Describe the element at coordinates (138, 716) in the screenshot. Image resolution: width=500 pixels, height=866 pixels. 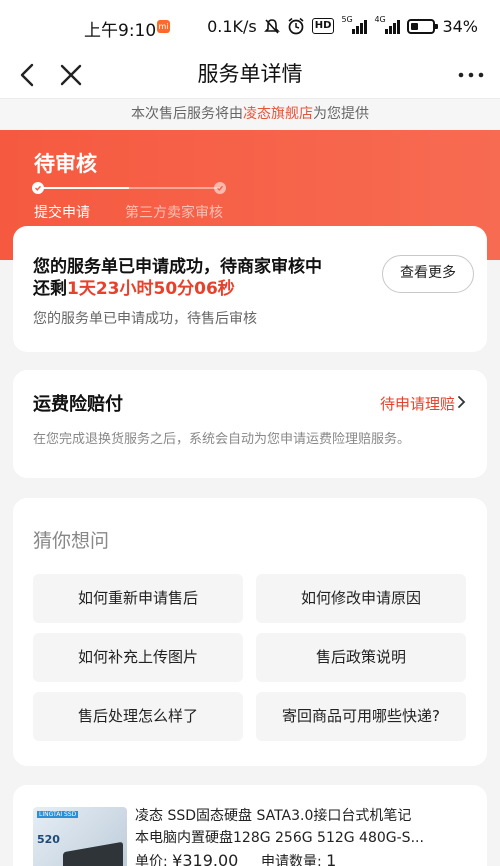
I see `faq-progress-button: 售后处理怎么样了` at that location.